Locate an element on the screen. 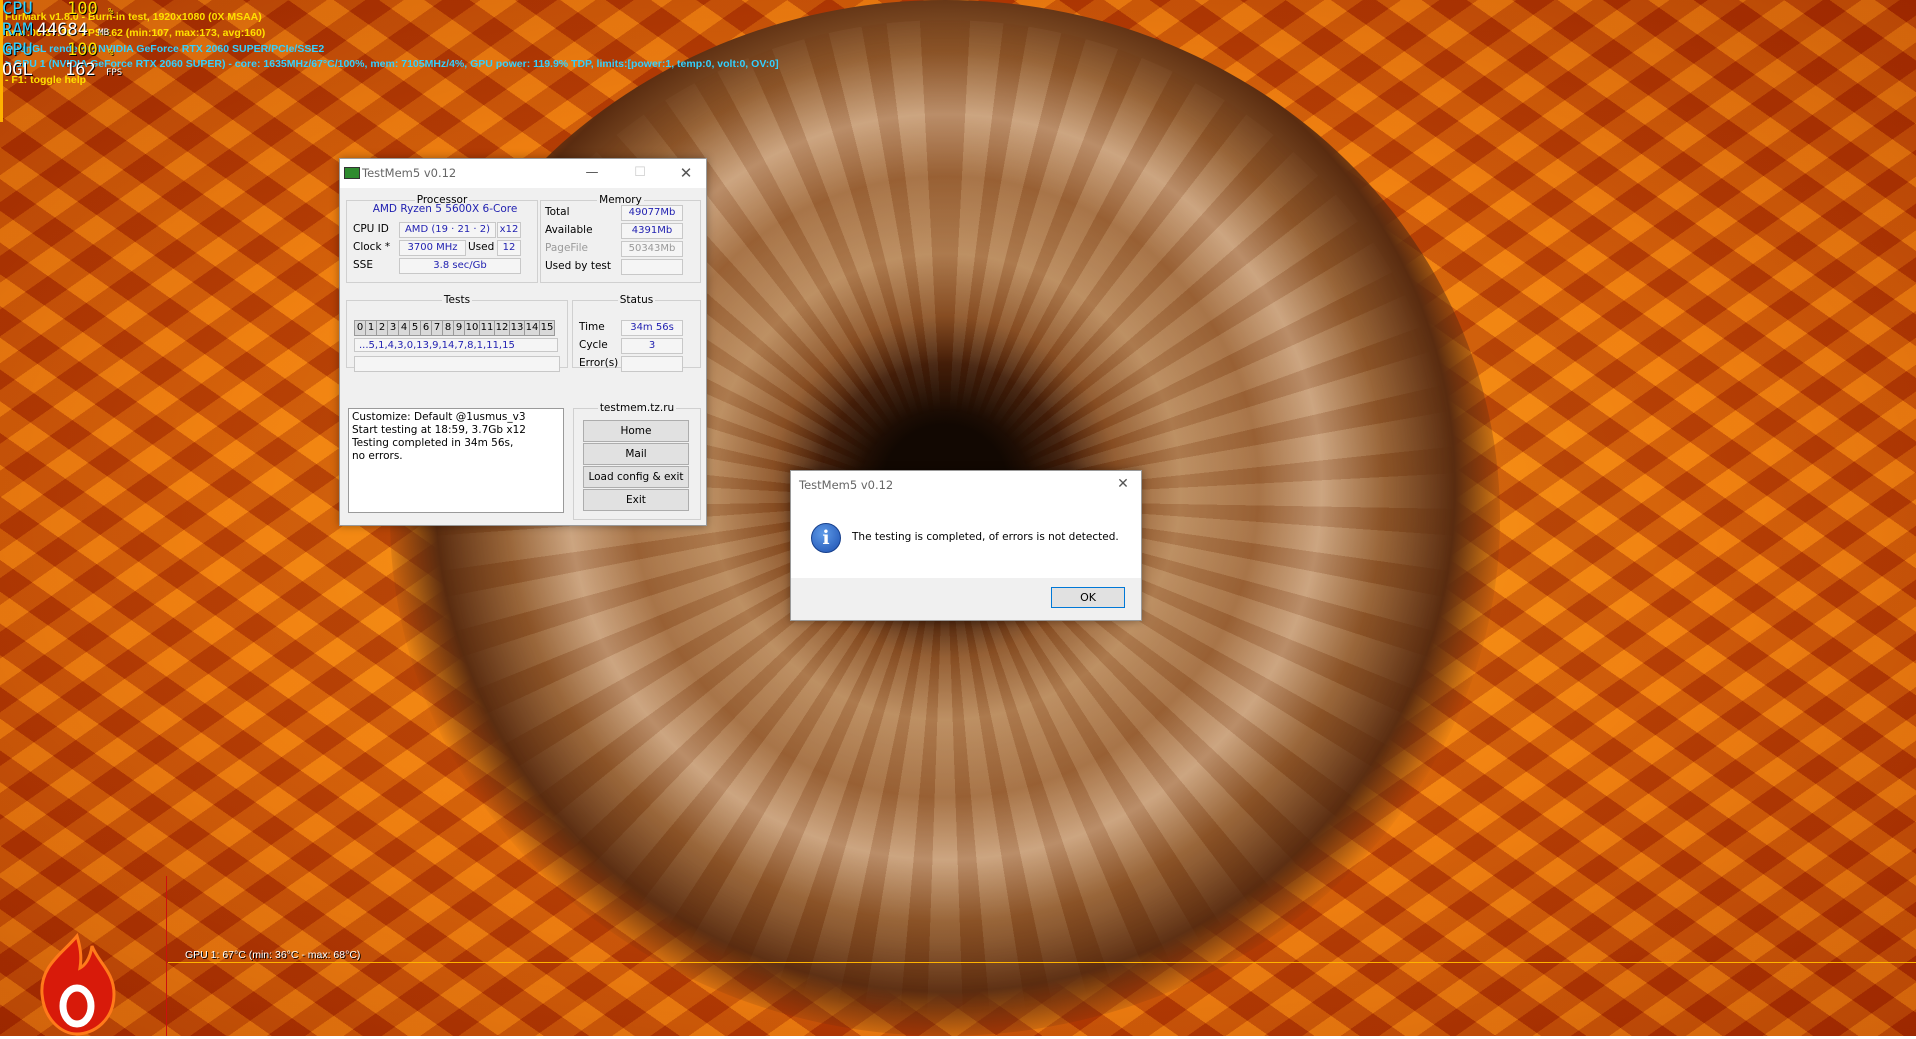 This screenshot has height=1039, width=1916. available-label: Available is located at coordinates (569, 230).